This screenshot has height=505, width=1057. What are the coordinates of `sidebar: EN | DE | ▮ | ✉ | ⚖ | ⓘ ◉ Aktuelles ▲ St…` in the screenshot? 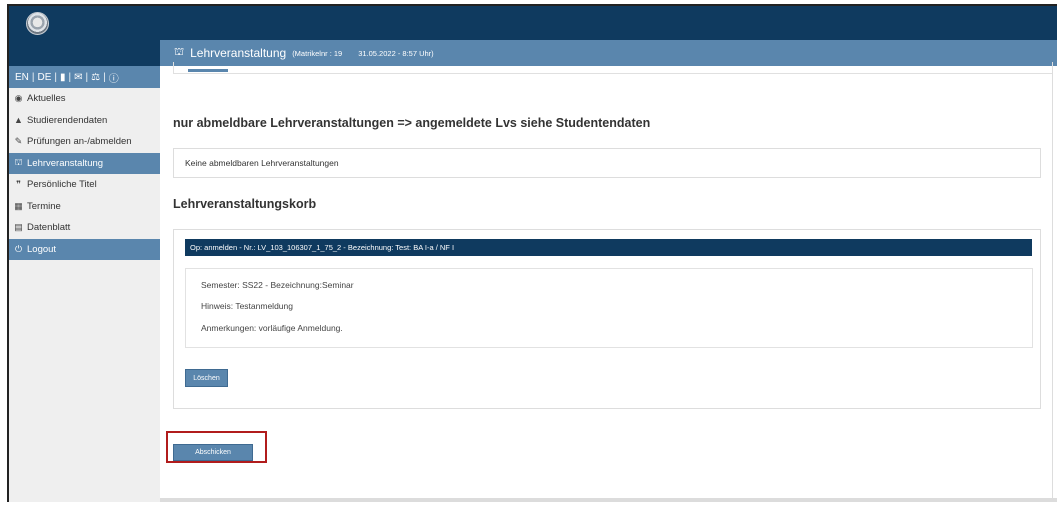 It's located at (84, 254).